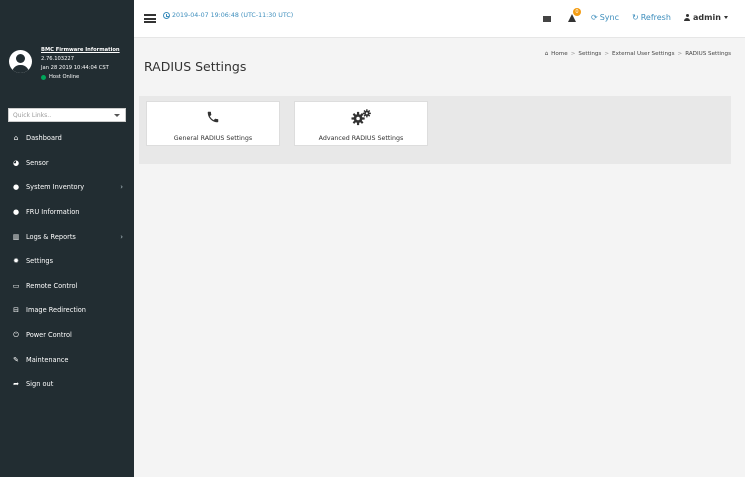  Describe the element at coordinates (547, 19) in the screenshot. I see `envelope-icon` at that location.